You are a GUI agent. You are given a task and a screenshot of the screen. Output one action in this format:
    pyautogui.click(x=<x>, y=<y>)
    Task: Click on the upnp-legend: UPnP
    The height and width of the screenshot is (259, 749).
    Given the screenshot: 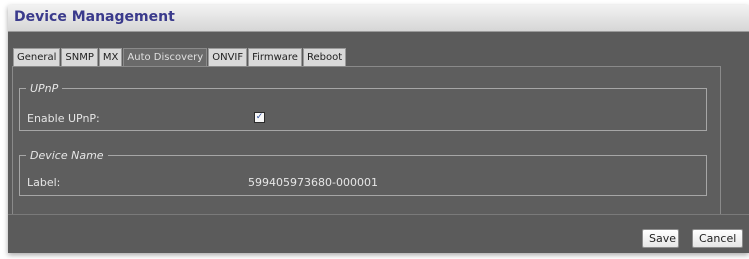 What is the action you would take?
    pyautogui.click(x=44, y=88)
    